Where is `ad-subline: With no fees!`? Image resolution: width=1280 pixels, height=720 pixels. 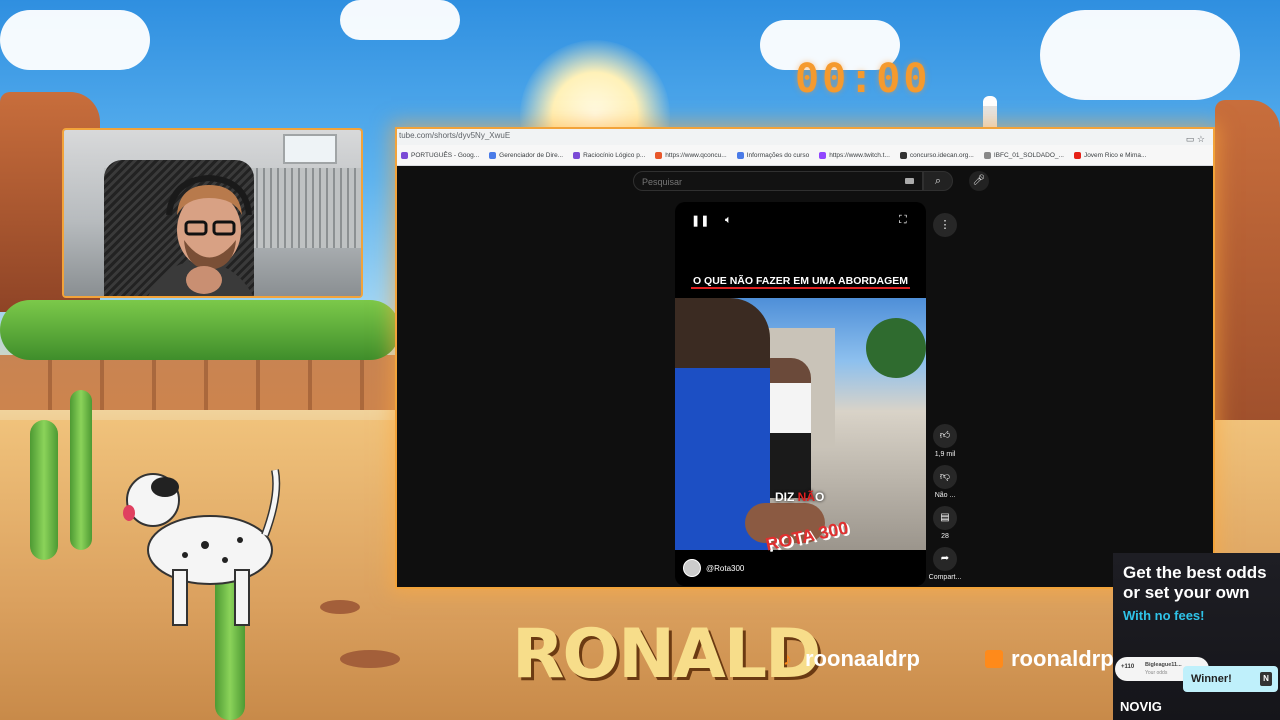 ad-subline: With no fees! is located at coordinates (1164, 615).